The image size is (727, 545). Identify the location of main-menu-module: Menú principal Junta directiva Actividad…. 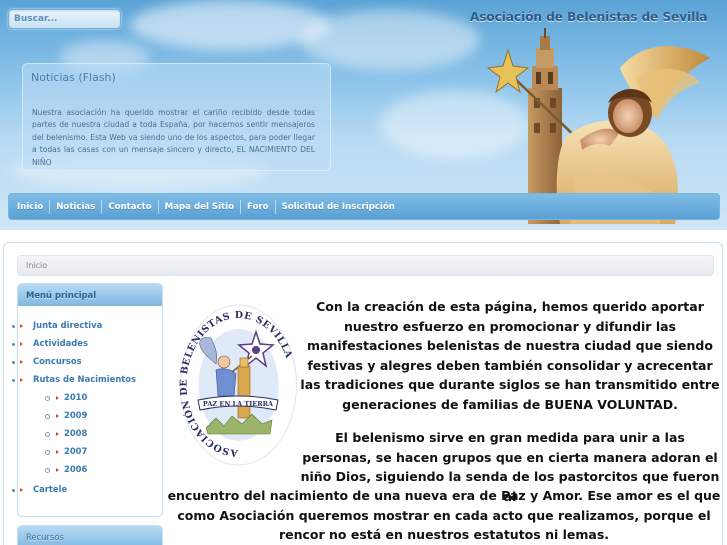
(87, 400).